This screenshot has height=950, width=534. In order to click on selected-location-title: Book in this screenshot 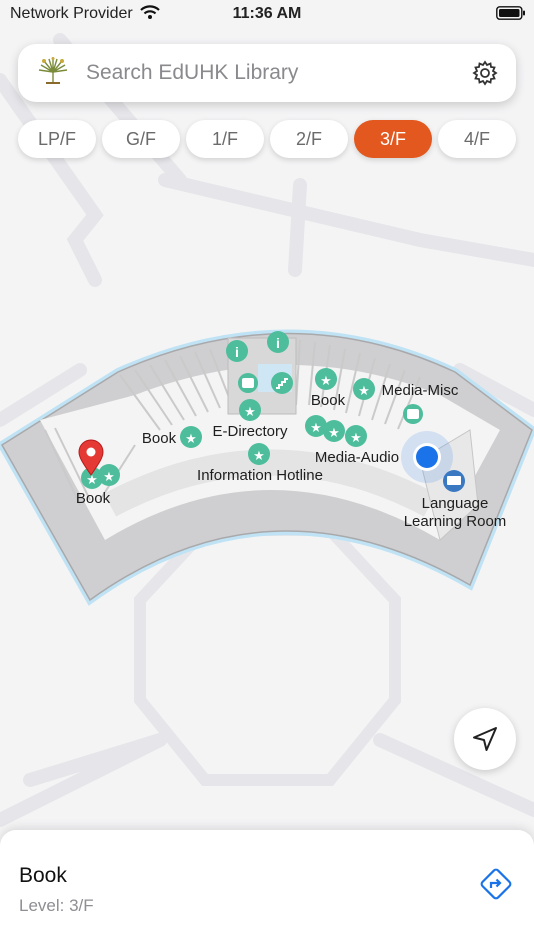, I will do `click(43, 875)`.